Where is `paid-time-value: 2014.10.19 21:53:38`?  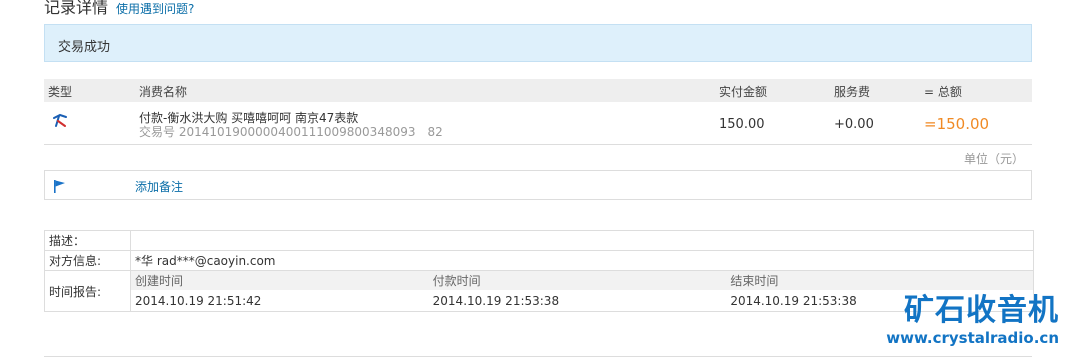 paid-time-value: 2014.10.19 21:53:38 is located at coordinates (496, 300).